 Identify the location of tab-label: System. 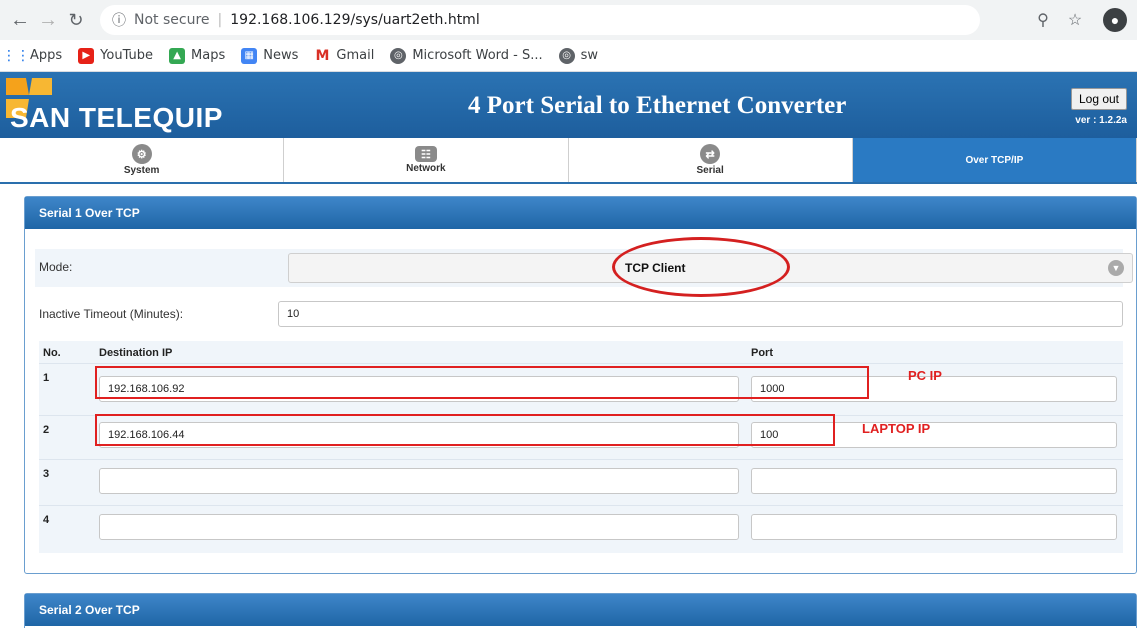
(141, 170).